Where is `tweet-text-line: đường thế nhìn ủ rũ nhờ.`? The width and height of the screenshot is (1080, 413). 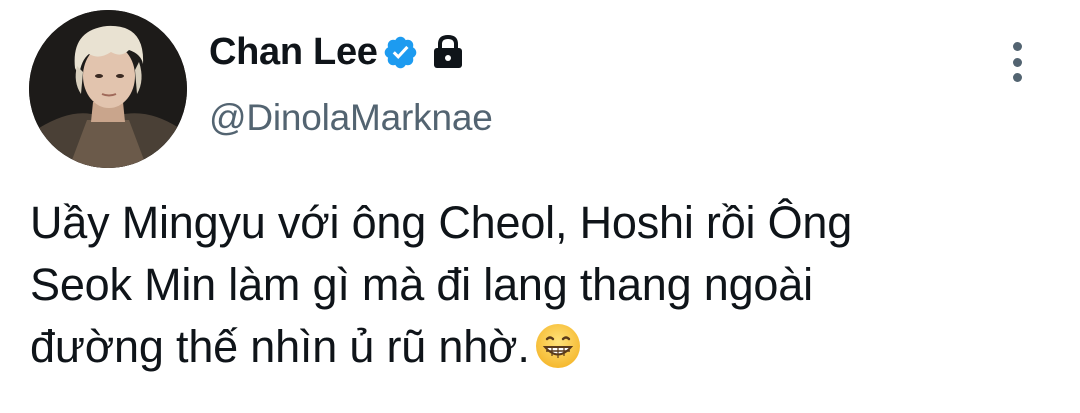
tweet-text-line: đường thế nhìn ủ rũ nhờ. is located at coordinates (280, 346).